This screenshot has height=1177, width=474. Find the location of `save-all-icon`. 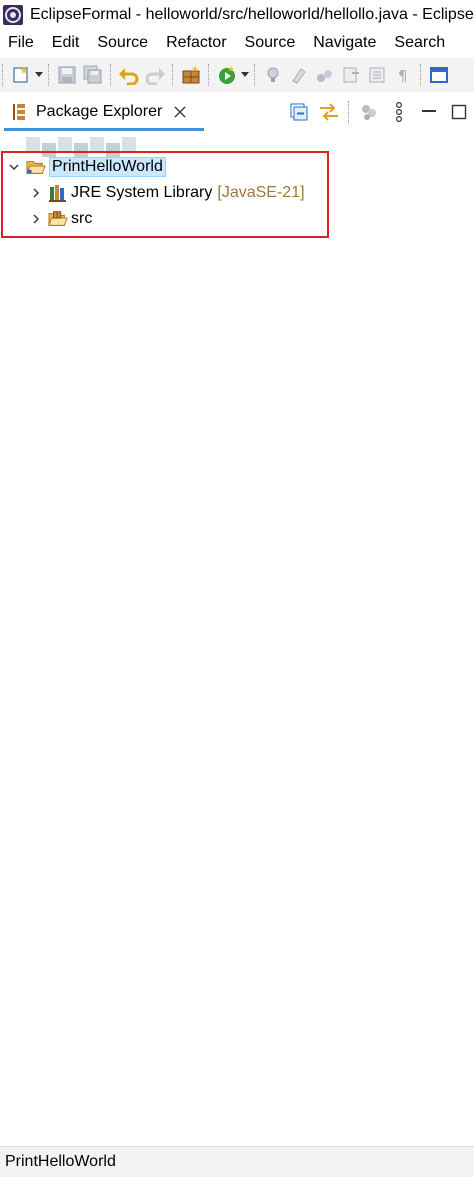

save-all-icon is located at coordinates (92, 74).